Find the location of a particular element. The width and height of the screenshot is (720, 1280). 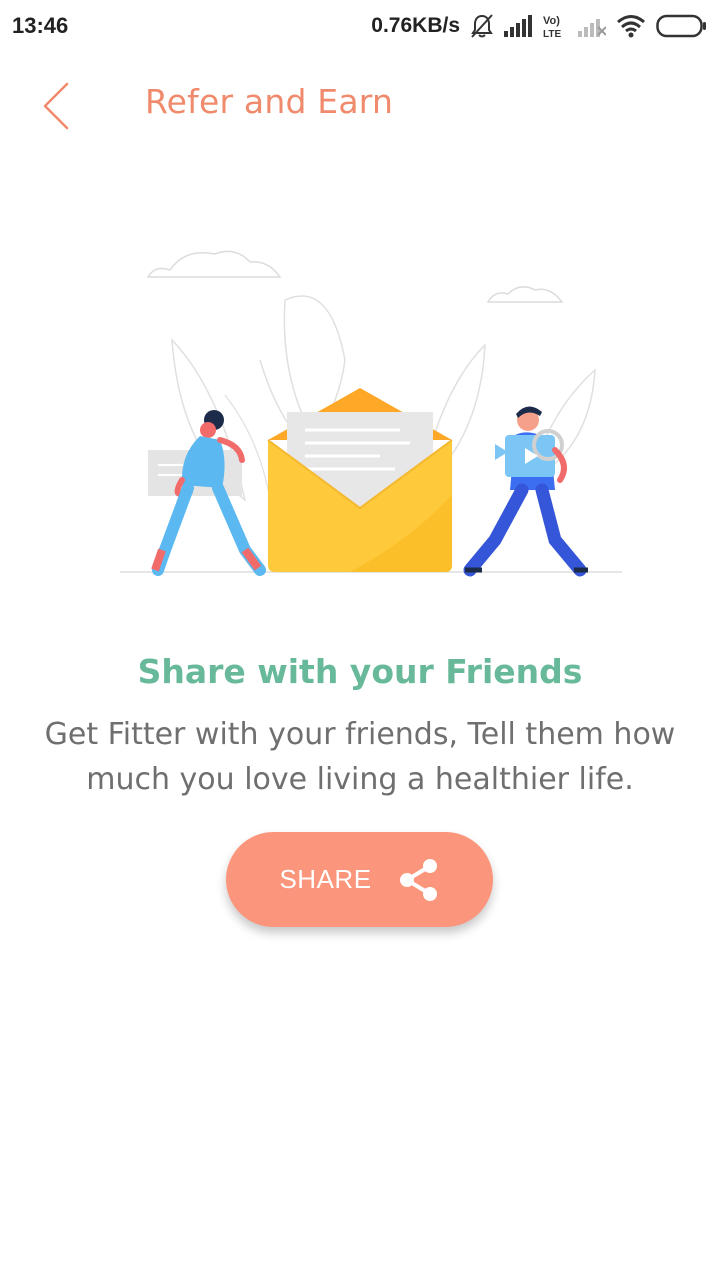

volte-icon: Vo) LTE is located at coordinates (552, 27).